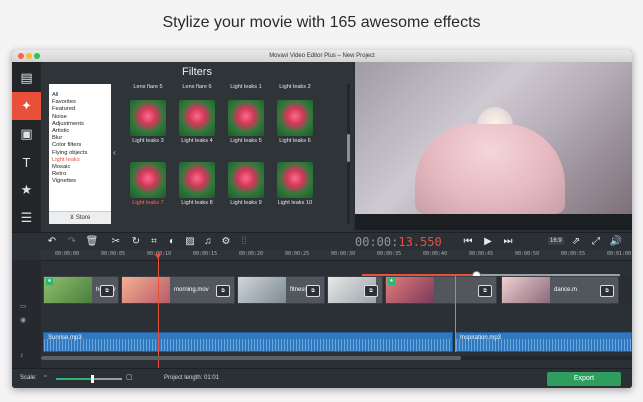 This screenshot has height=402, width=643. I want to click on video-clip: morning.mov ⧉, so click(178, 290).